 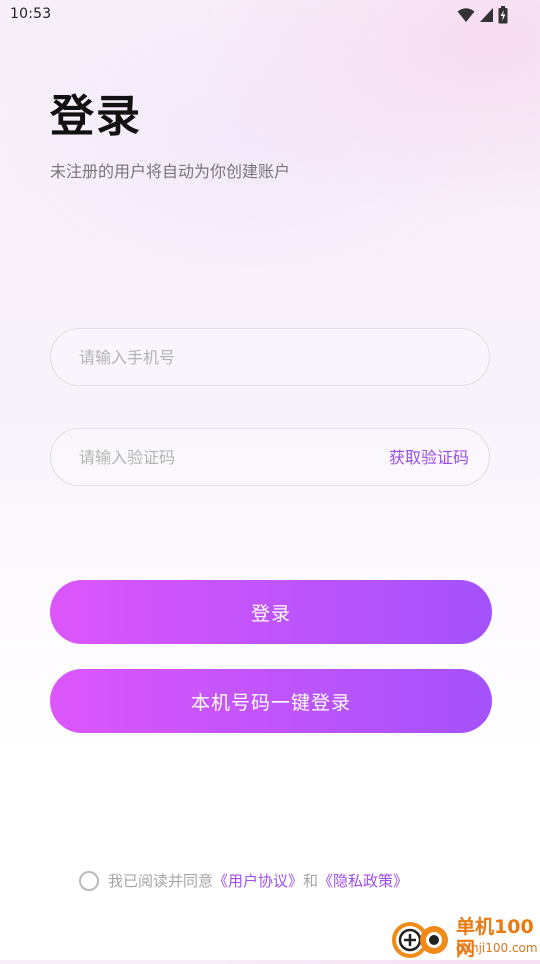 What do you see at coordinates (486, 15) in the screenshot?
I see `cellular-signal-icon` at bounding box center [486, 15].